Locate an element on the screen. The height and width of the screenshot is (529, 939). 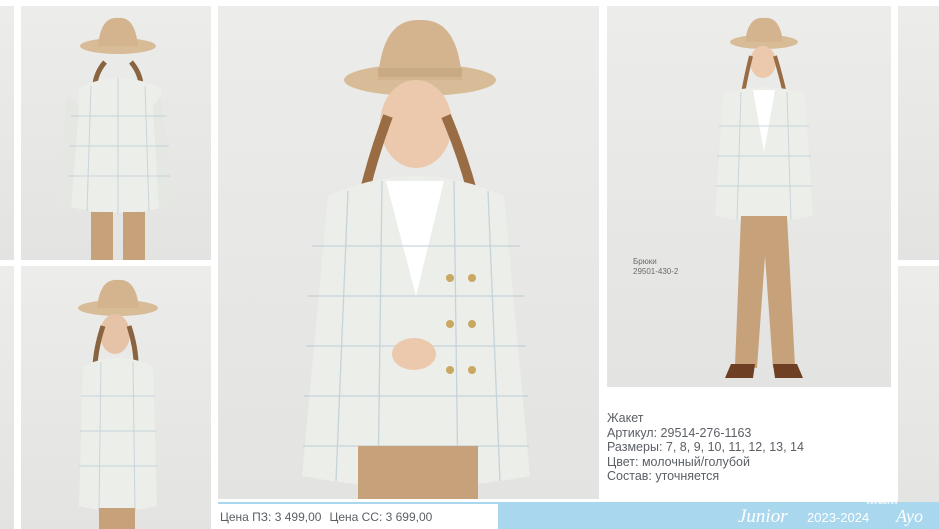
price-pz: Цена ПЗ: 3 499,00 is located at coordinates (271, 516).